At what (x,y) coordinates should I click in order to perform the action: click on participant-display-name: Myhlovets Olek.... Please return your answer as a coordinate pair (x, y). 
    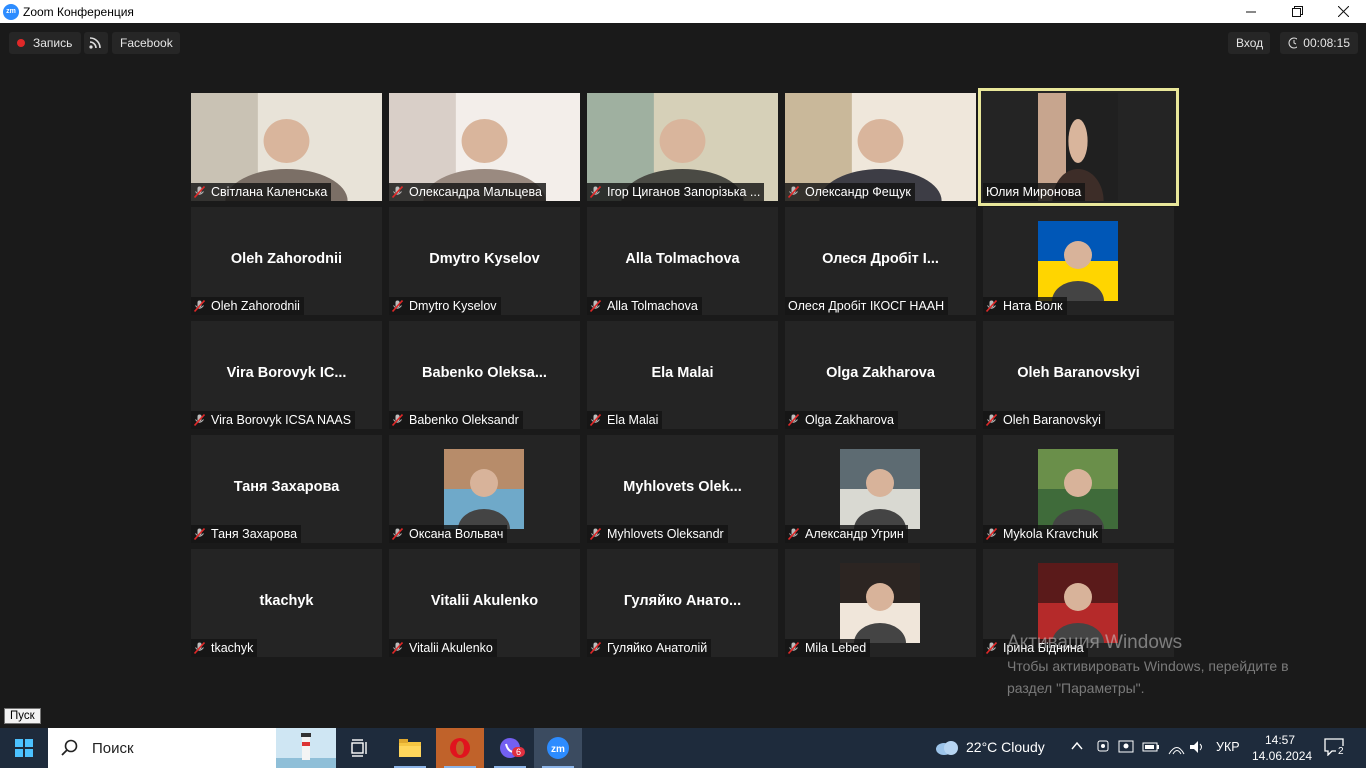
    Looking at the image, I should click on (682, 487).